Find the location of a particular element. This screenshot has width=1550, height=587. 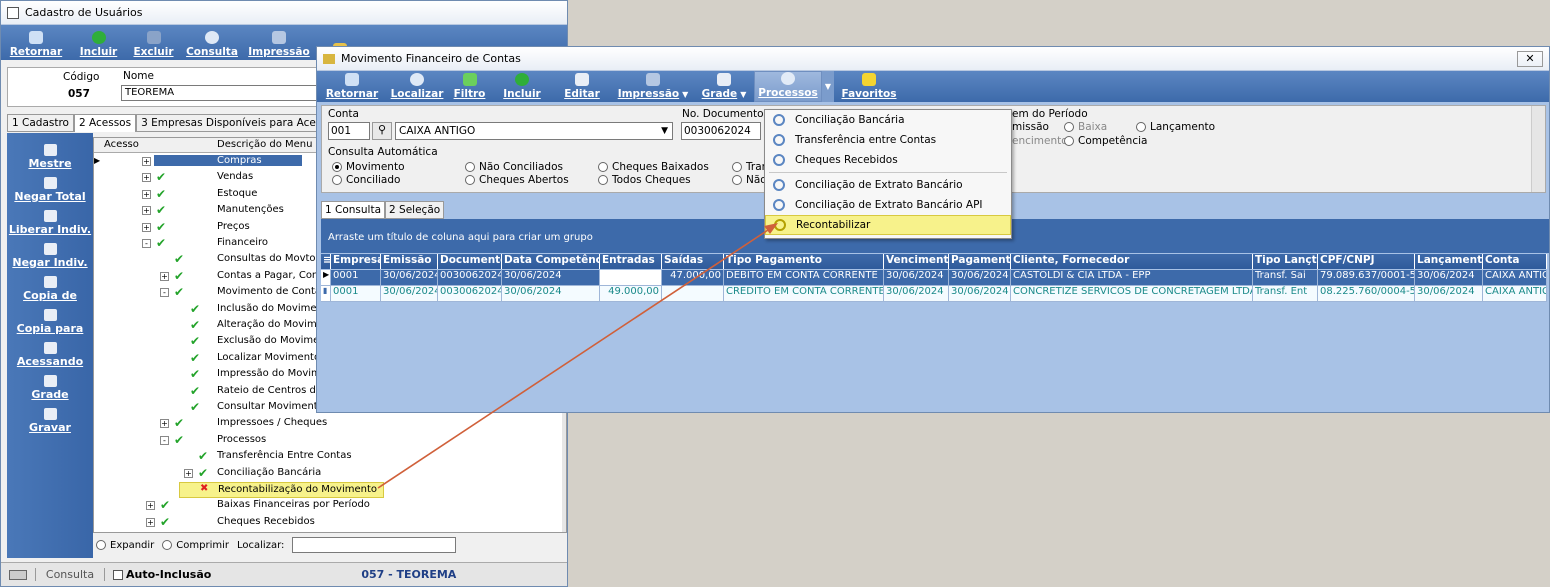

tab-cadastro: 1 Cadastro is located at coordinates (40, 123).